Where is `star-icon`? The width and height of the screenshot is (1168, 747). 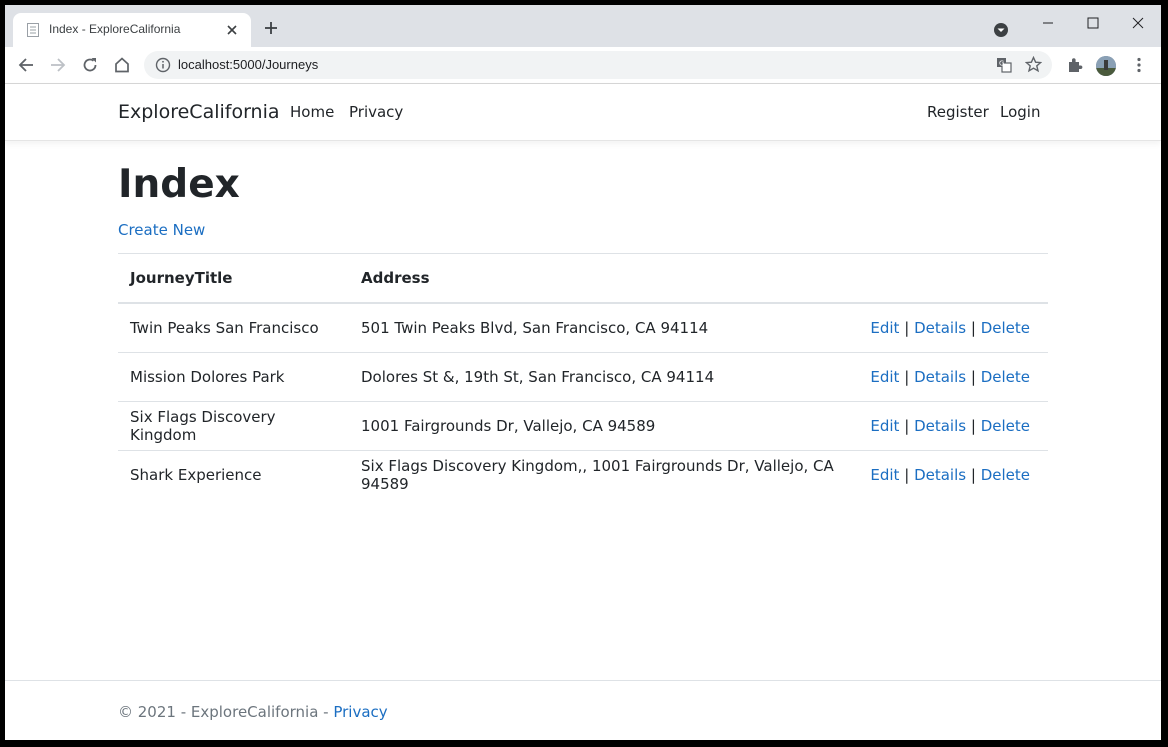 star-icon is located at coordinates (1033, 64).